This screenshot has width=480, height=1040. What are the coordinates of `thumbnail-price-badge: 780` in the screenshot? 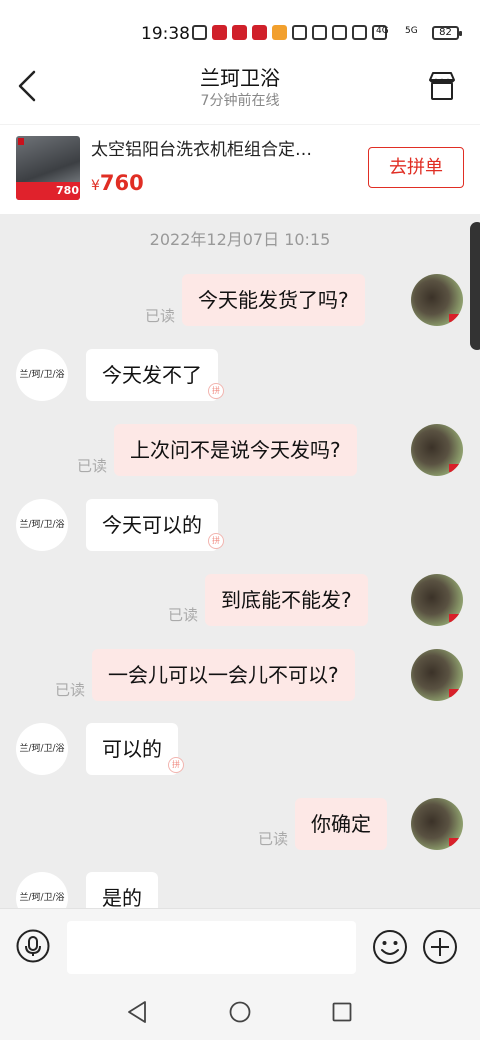 It's located at (67, 190).